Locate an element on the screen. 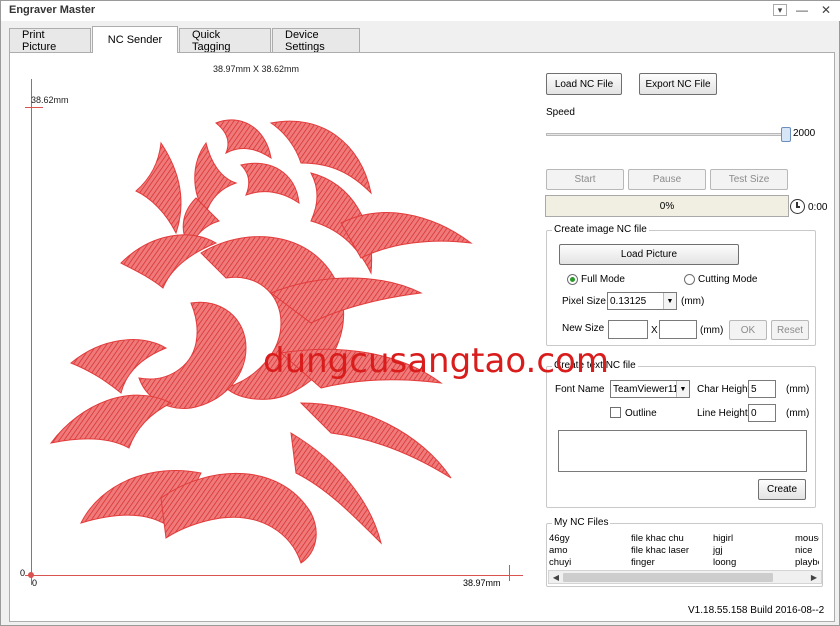 Image resolution: width=840 pixels, height=626 pixels. reset-button: Reset is located at coordinates (790, 330).